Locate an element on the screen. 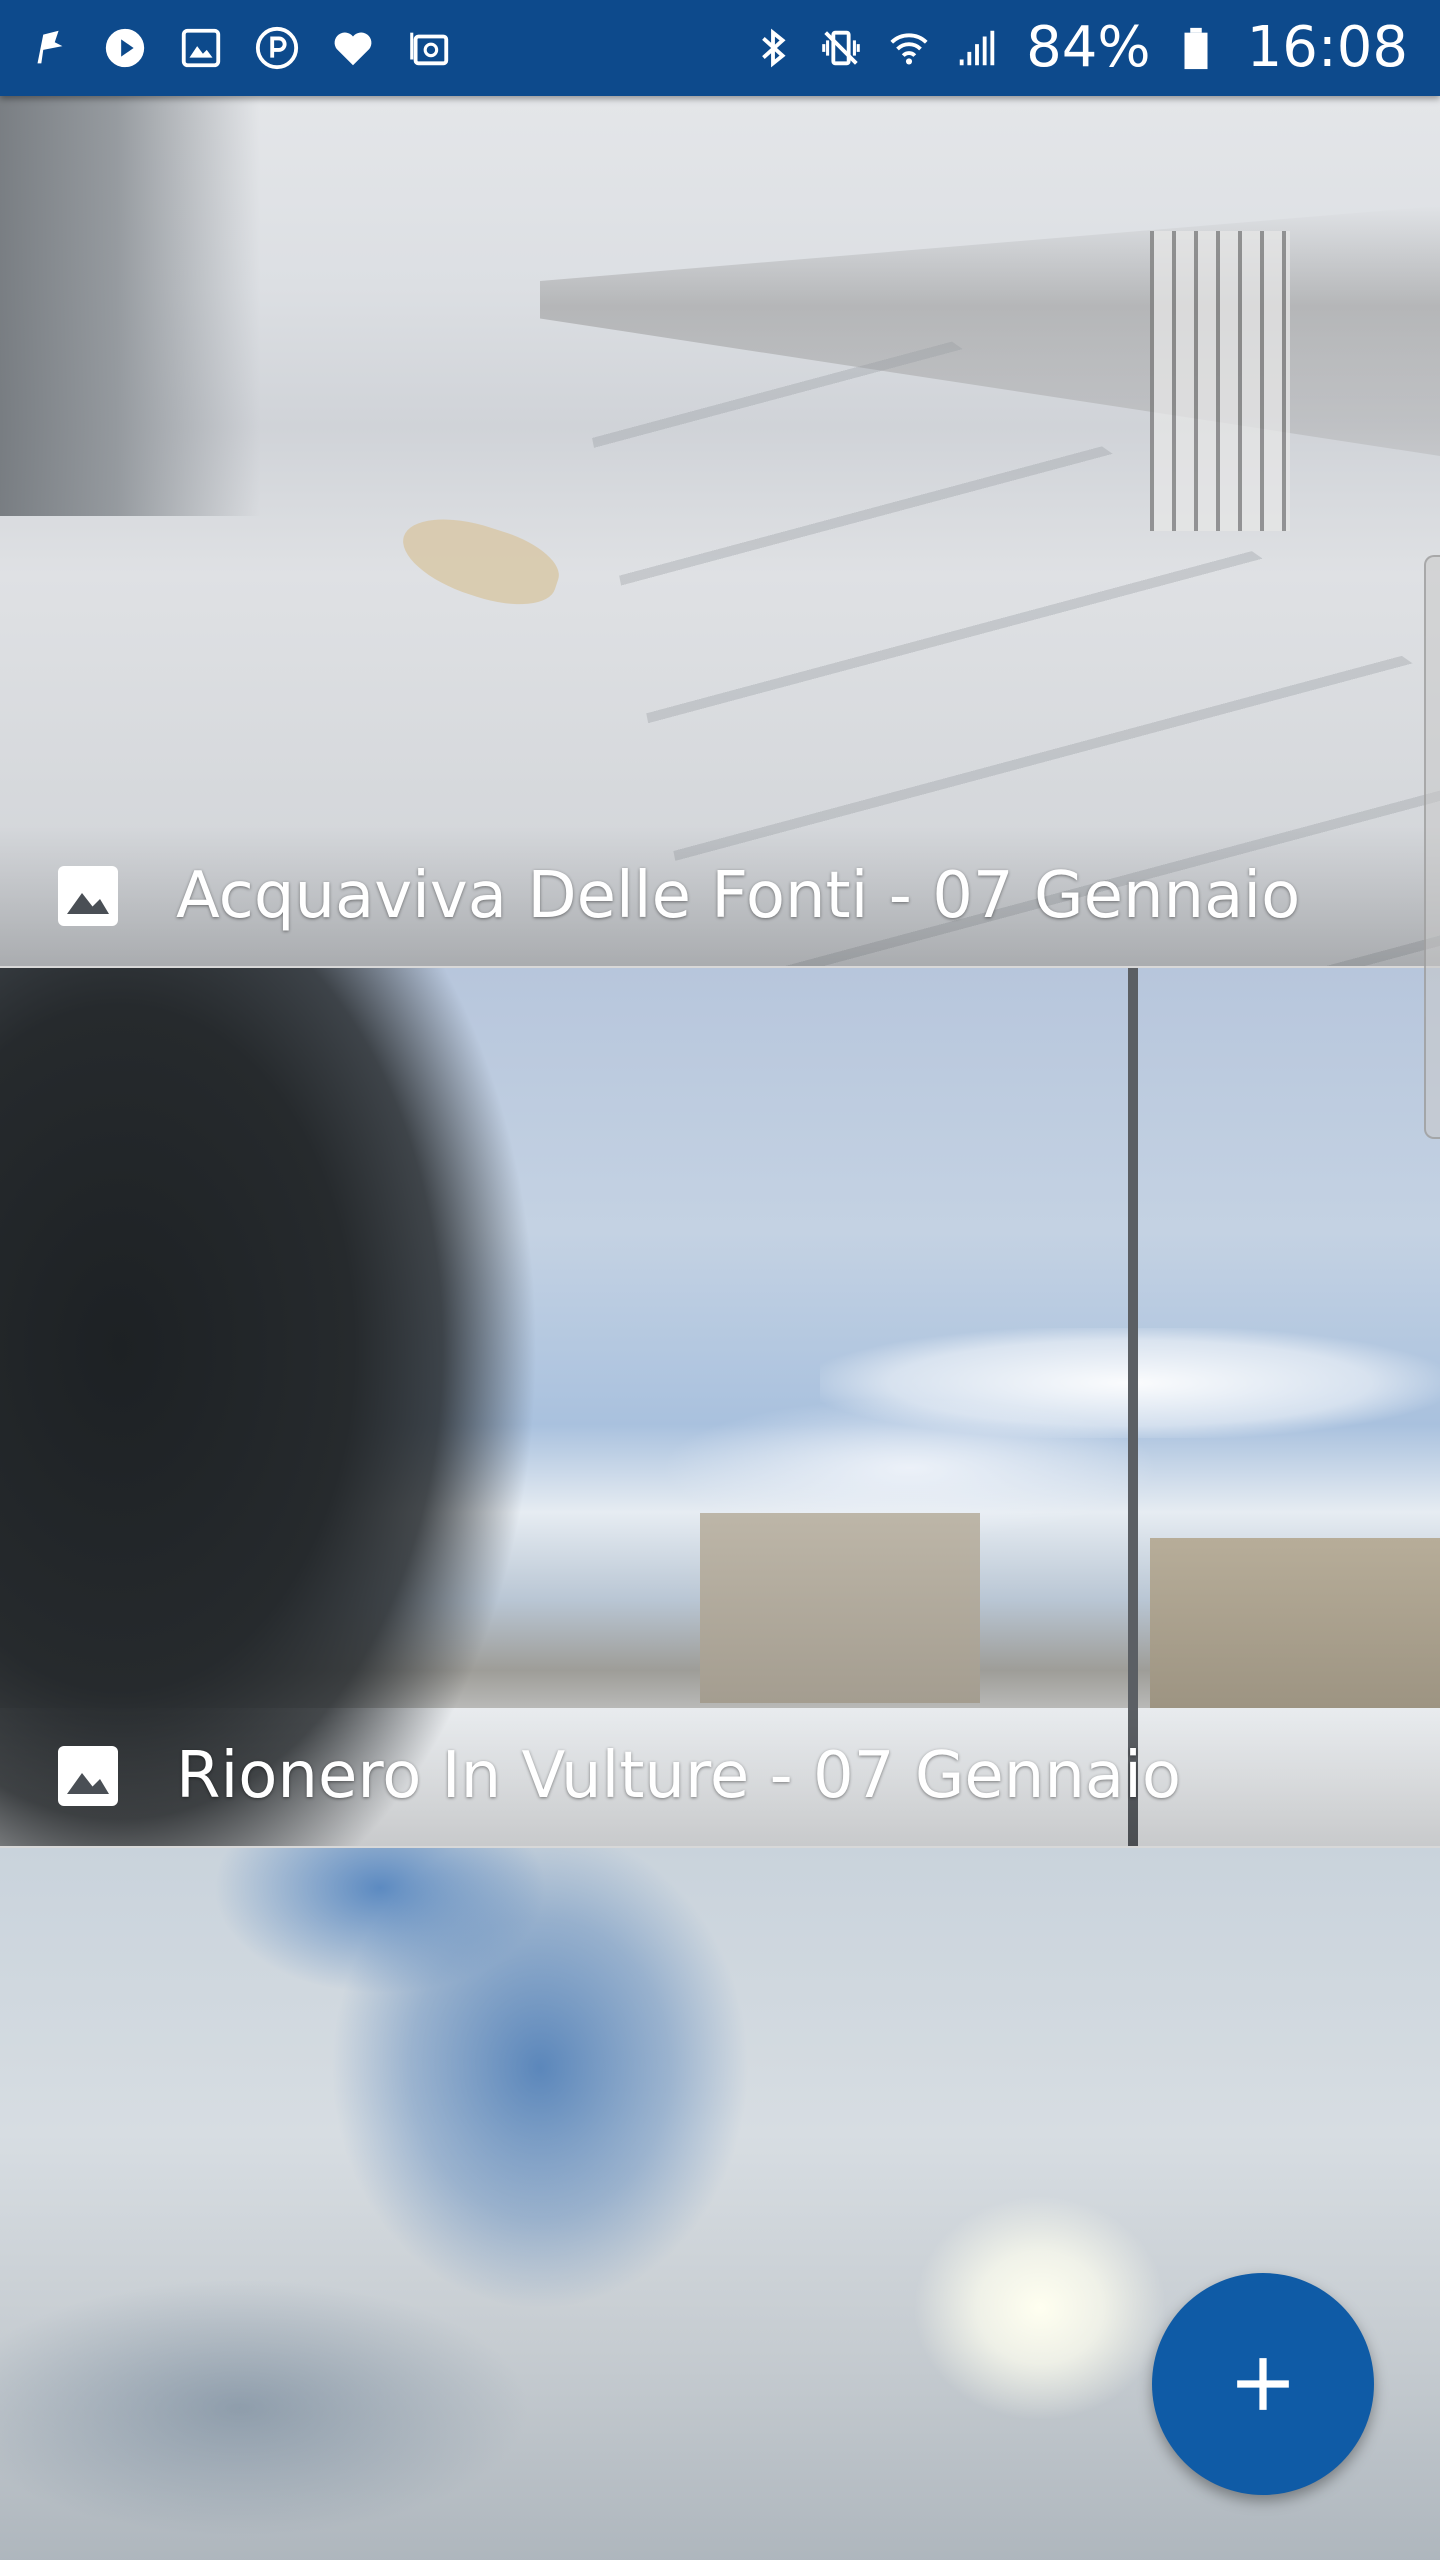 This screenshot has height=2560, width=1440. card-caption: Acquaviva Delle Fonti - 07 Gennaio is located at coordinates (720, 896).